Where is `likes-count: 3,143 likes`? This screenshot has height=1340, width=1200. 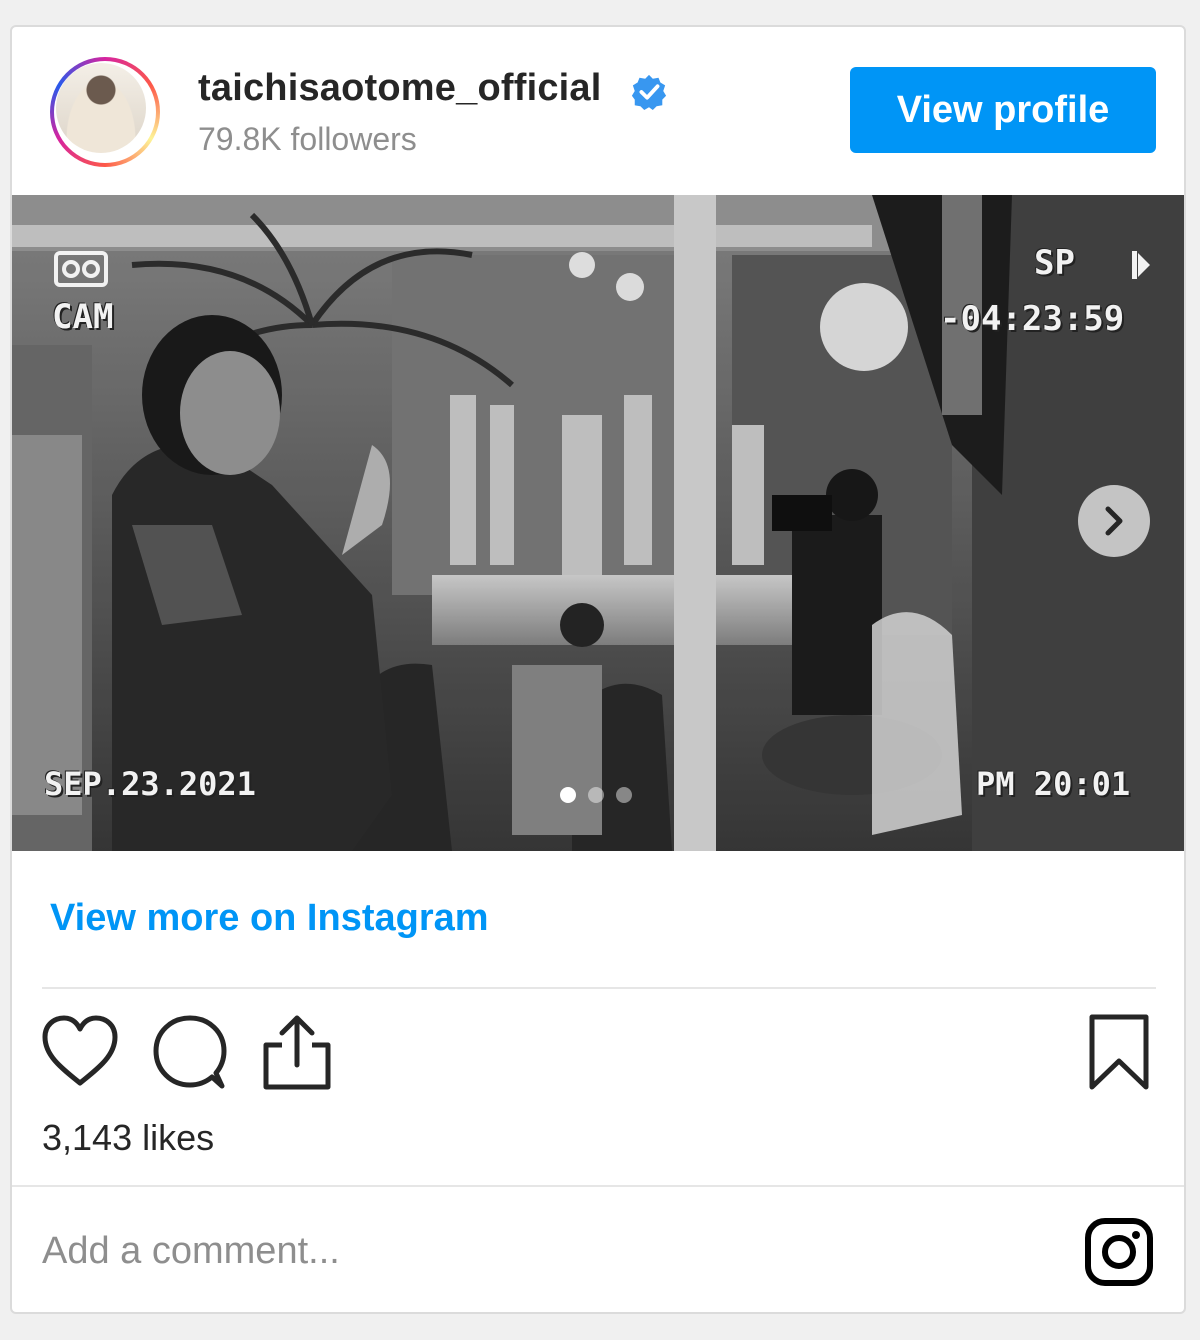 likes-count: 3,143 likes is located at coordinates (128, 1137).